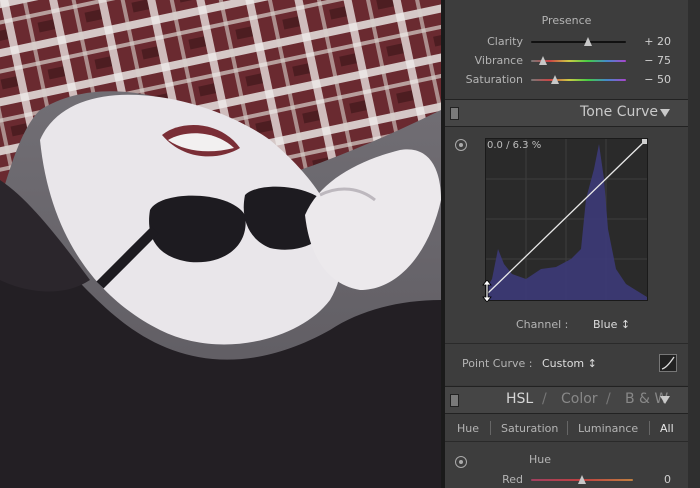 The height and width of the screenshot is (488, 700). Describe the element at coordinates (454, 400) in the screenshot. I see `hsl-toggle` at that location.